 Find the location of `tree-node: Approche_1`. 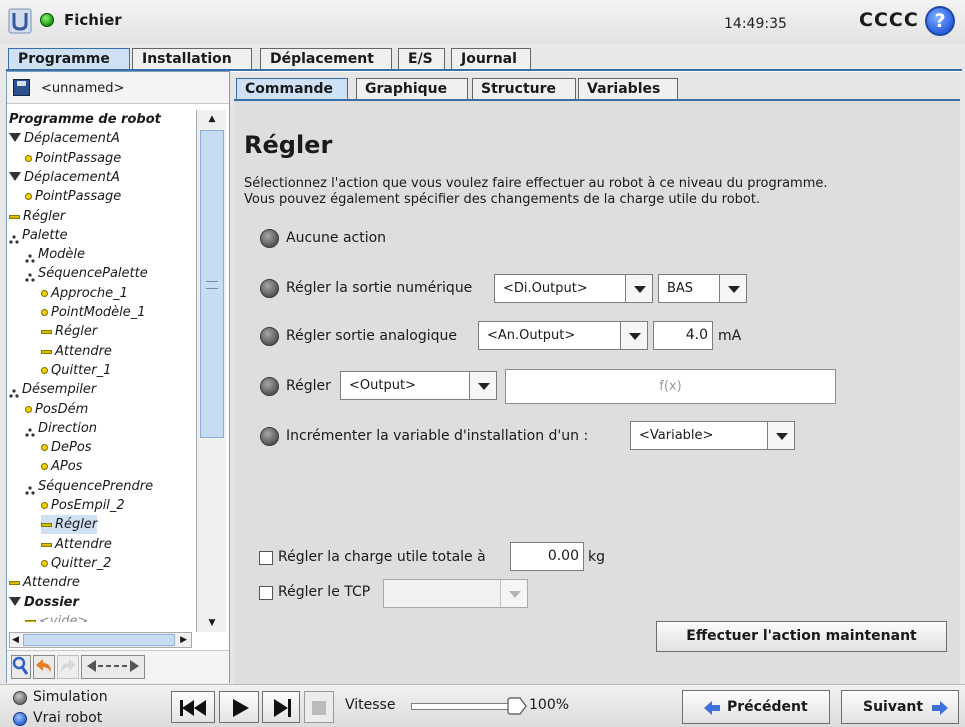

tree-node: Approche_1 is located at coordinates (84, 293).